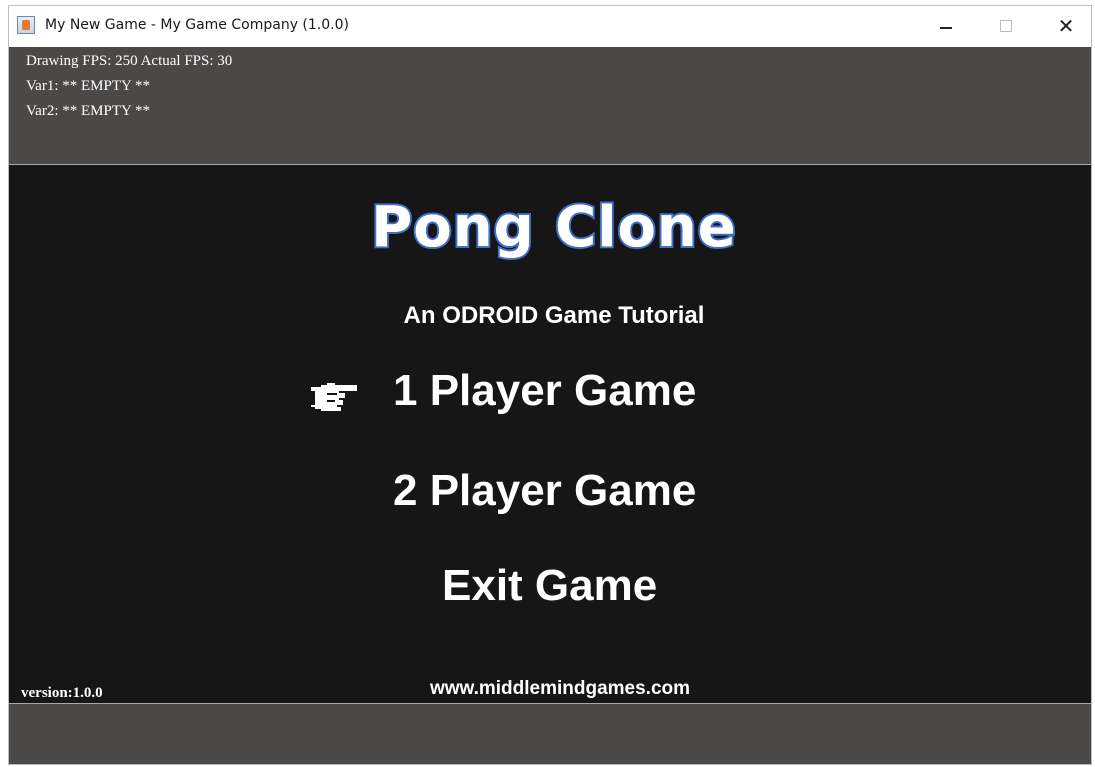  Describe the element at coordinates (88, 111) in the screenshot. I see `var2-readout: Var2: ** EMPTY **` at that location.